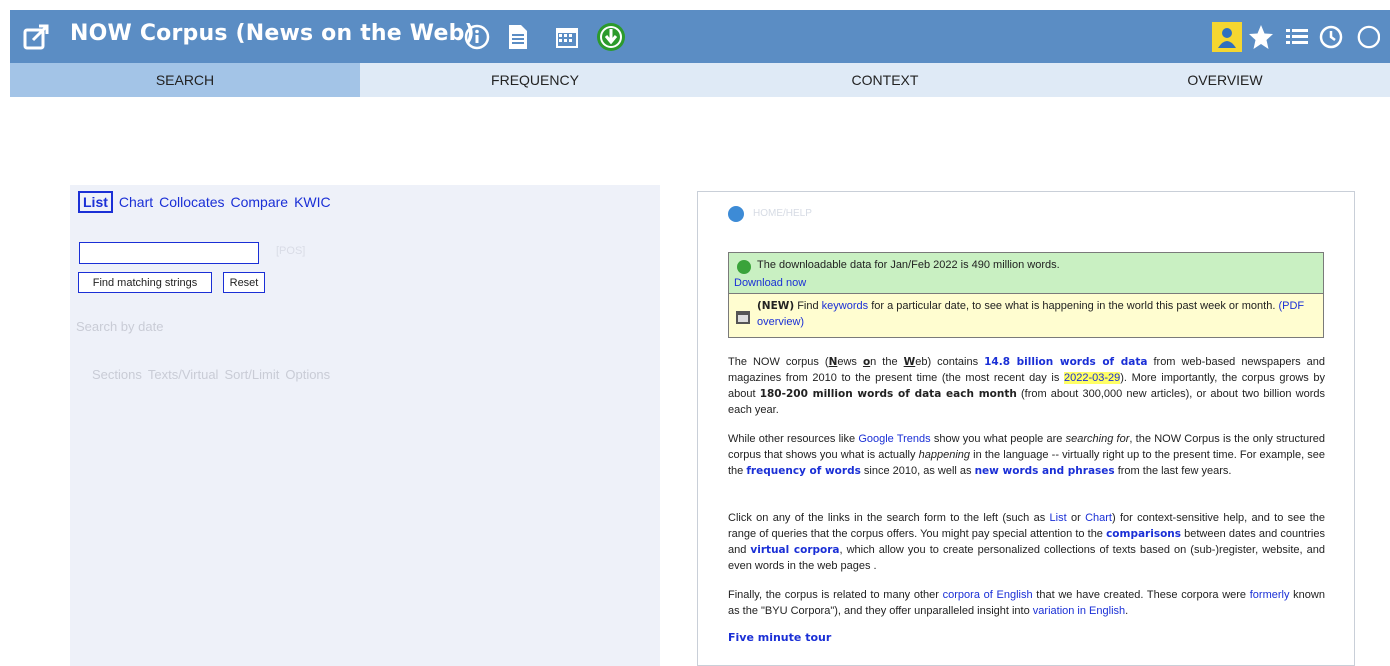  Describe the element at coordinates (743, 316) in the screenshot. I see `calendar-small-icon` at that location.